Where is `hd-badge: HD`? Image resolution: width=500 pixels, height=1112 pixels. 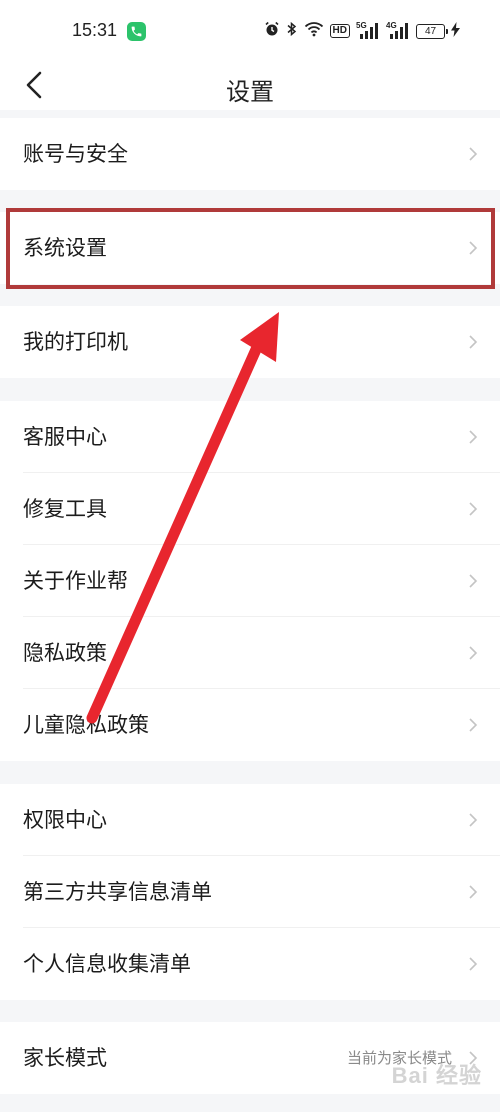
hd-badge: HD is located at coordinates (339, 31).